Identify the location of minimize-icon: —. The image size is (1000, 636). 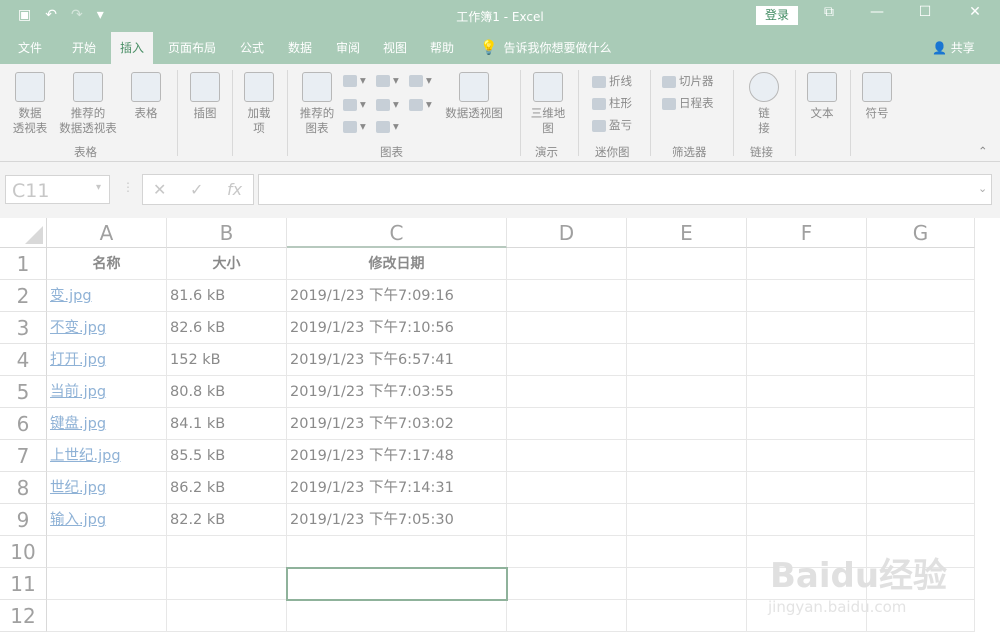
(877, 12).